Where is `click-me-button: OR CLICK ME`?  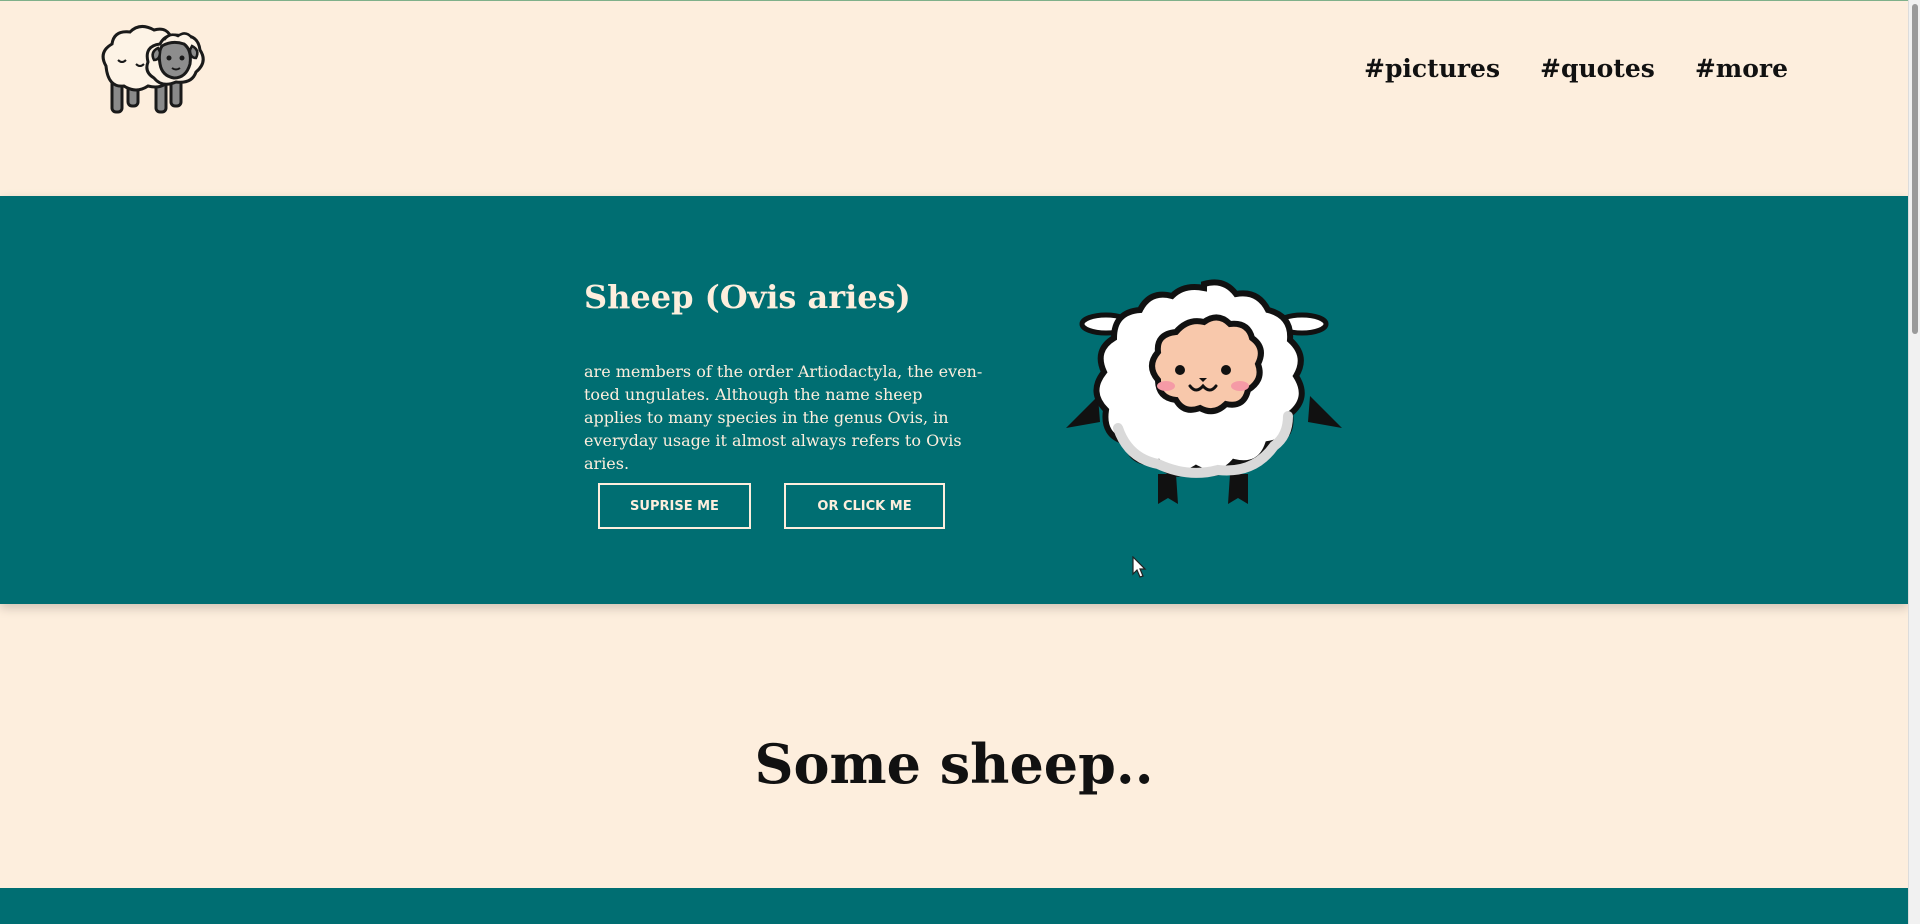 click-me-button: OR CLICK ME is located at coordinates (864, 506).